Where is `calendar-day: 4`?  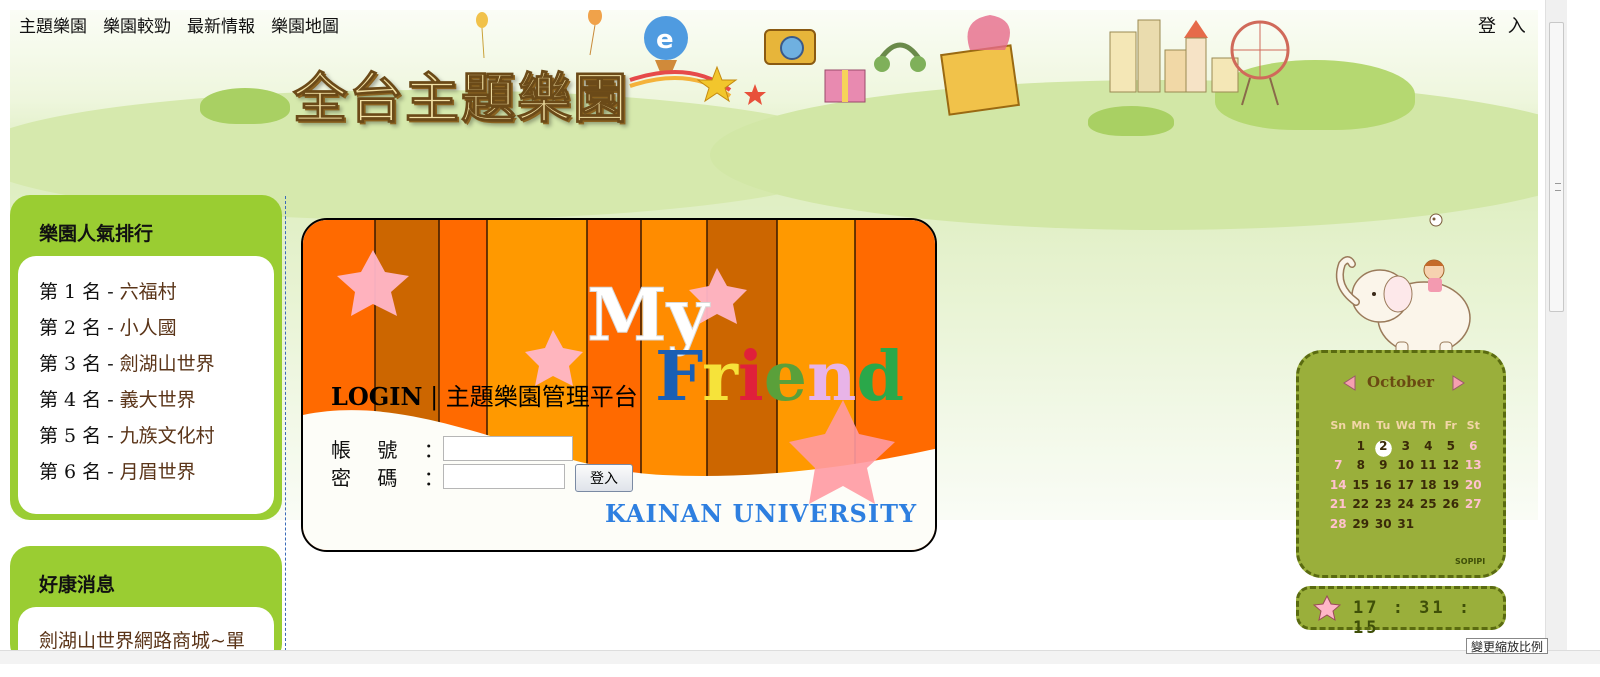 calendar-day: 4 is located at coordinates (1428, 449).